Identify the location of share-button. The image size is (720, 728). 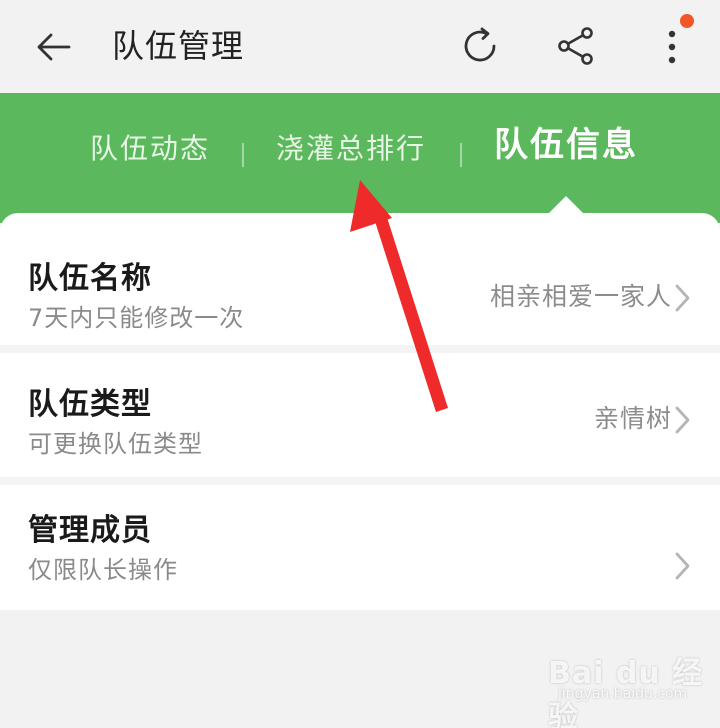
(576, 46).